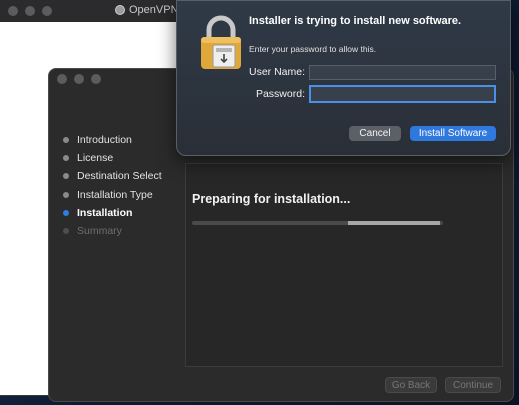  I want to click on installer-zoom-button, so click(96, 79).